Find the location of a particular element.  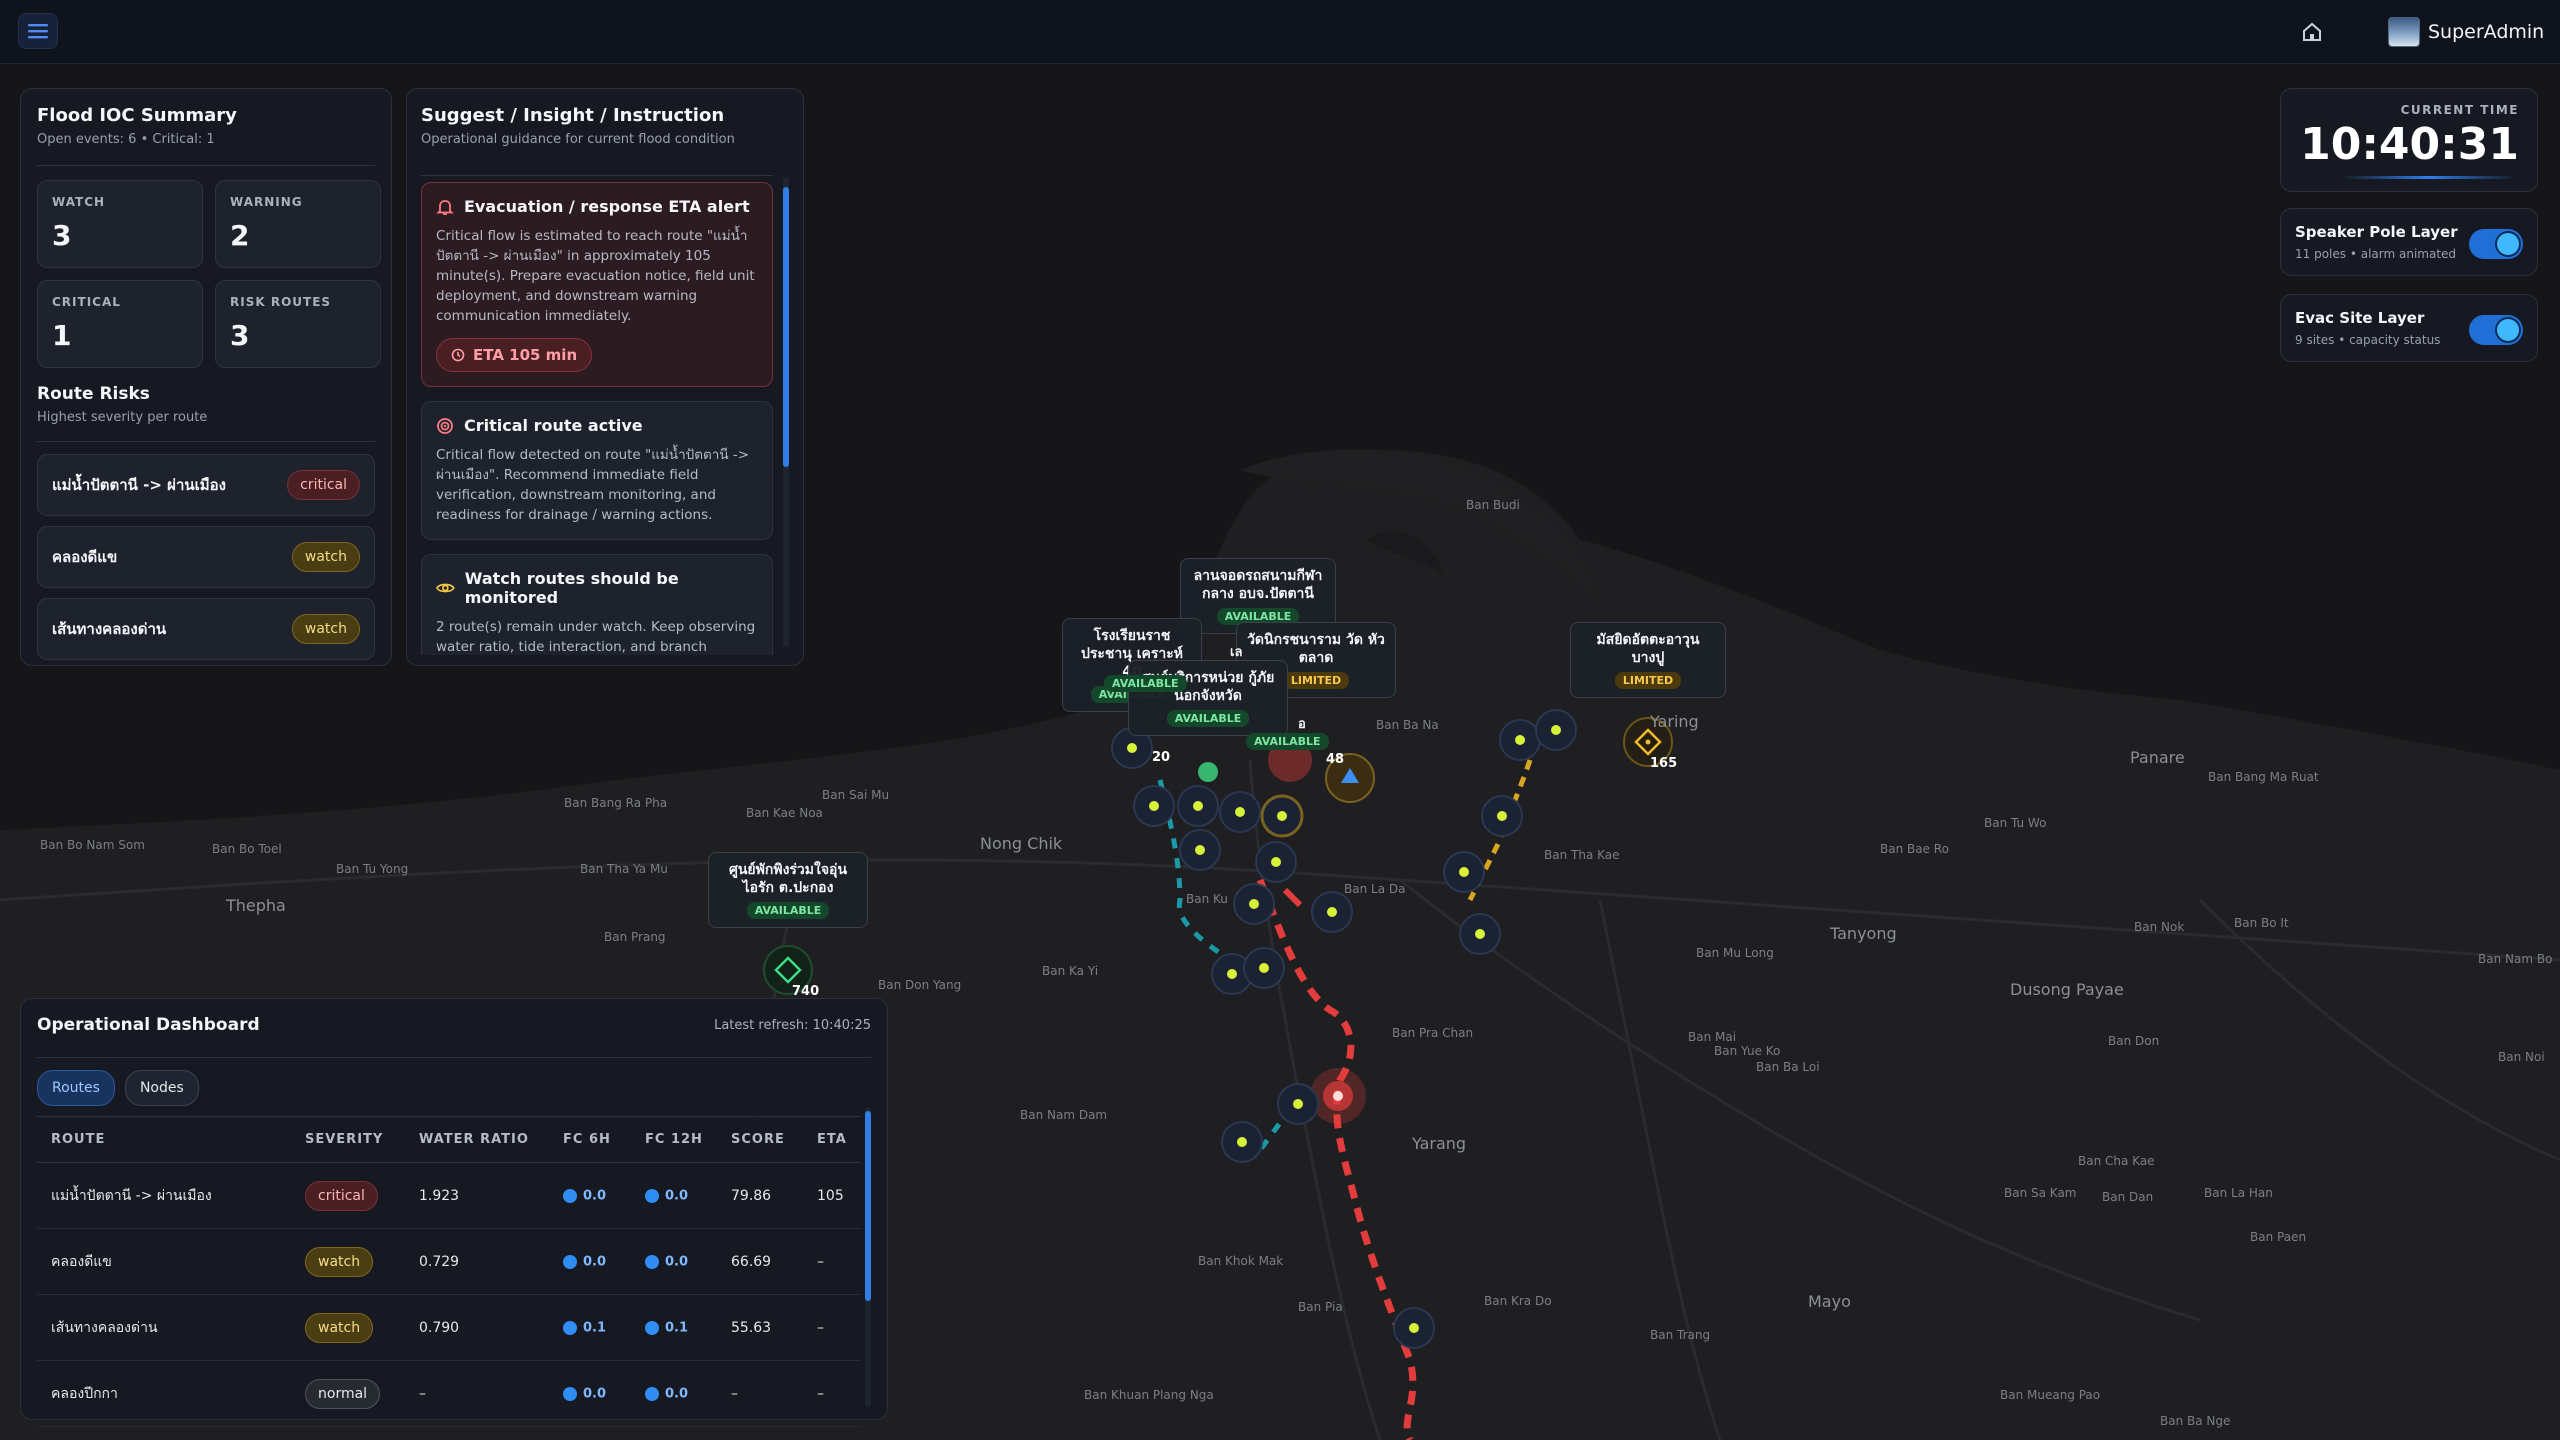

route-risk-item: แม่น้ำปัตตานี -> ผ่านเมือง critical is located at coordinates (206, 485).